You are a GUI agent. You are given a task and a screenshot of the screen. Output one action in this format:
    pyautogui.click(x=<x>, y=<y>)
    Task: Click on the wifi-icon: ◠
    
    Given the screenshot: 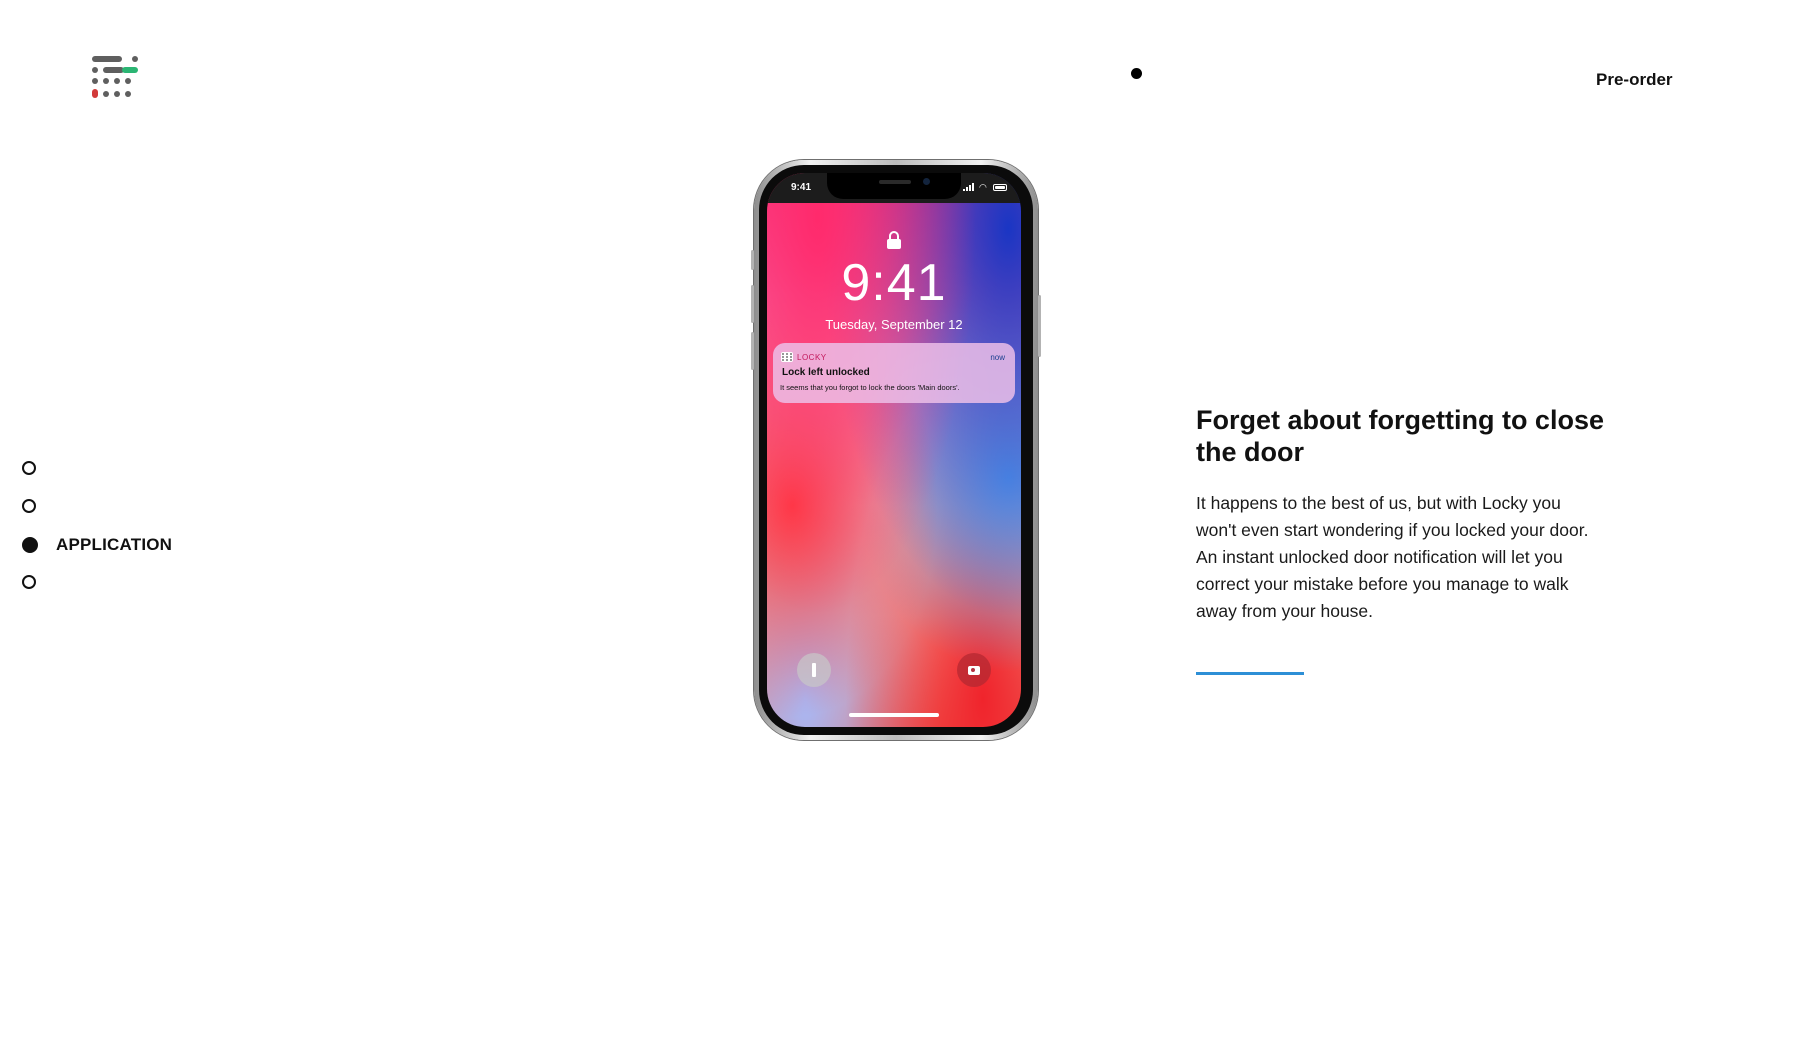 What is the action you would take?
    pyautogui.click(x=983, y=187)
    